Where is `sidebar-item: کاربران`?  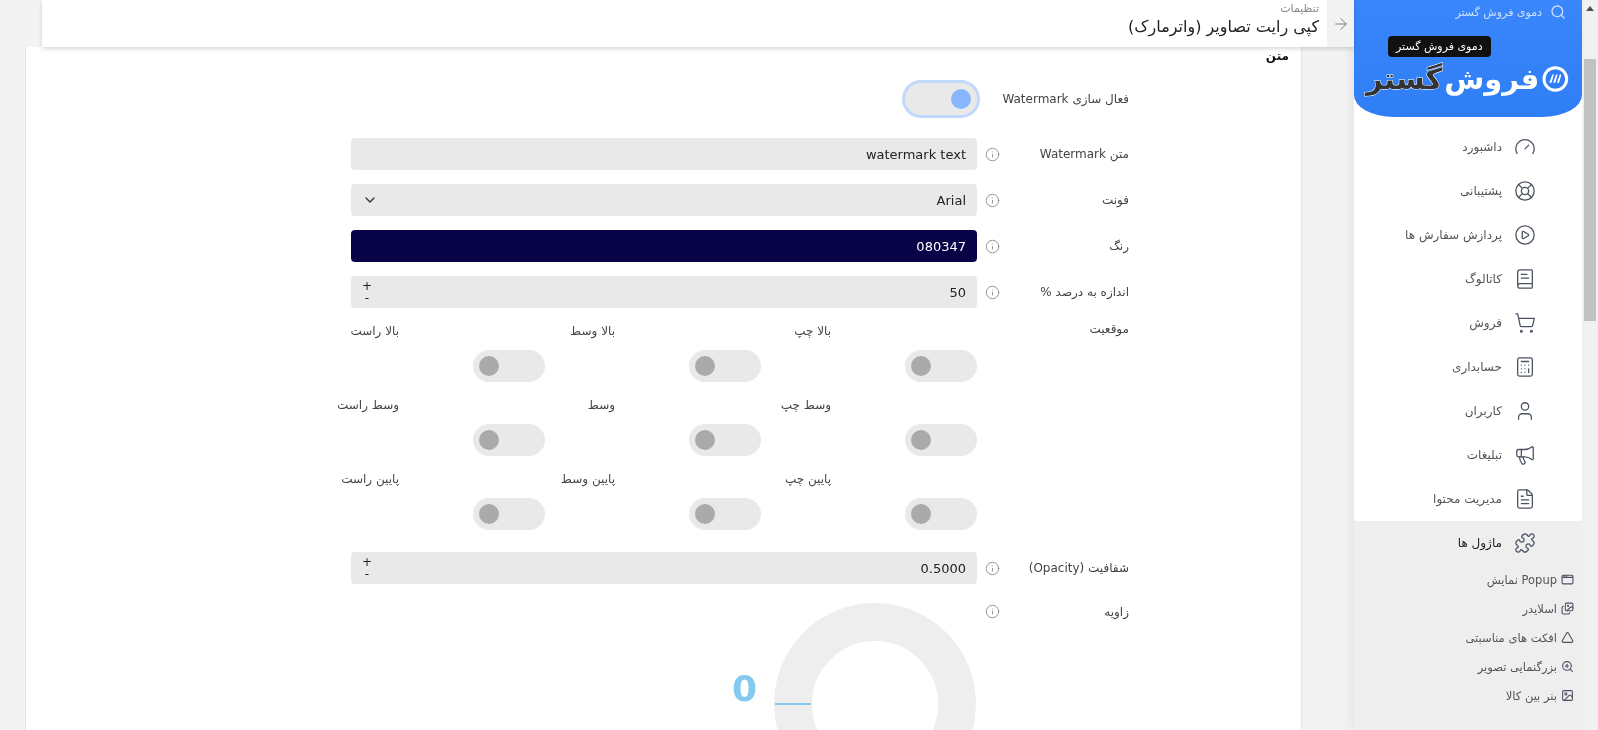
sidebar-item: کاربران is located at coordinates (1468, 411).